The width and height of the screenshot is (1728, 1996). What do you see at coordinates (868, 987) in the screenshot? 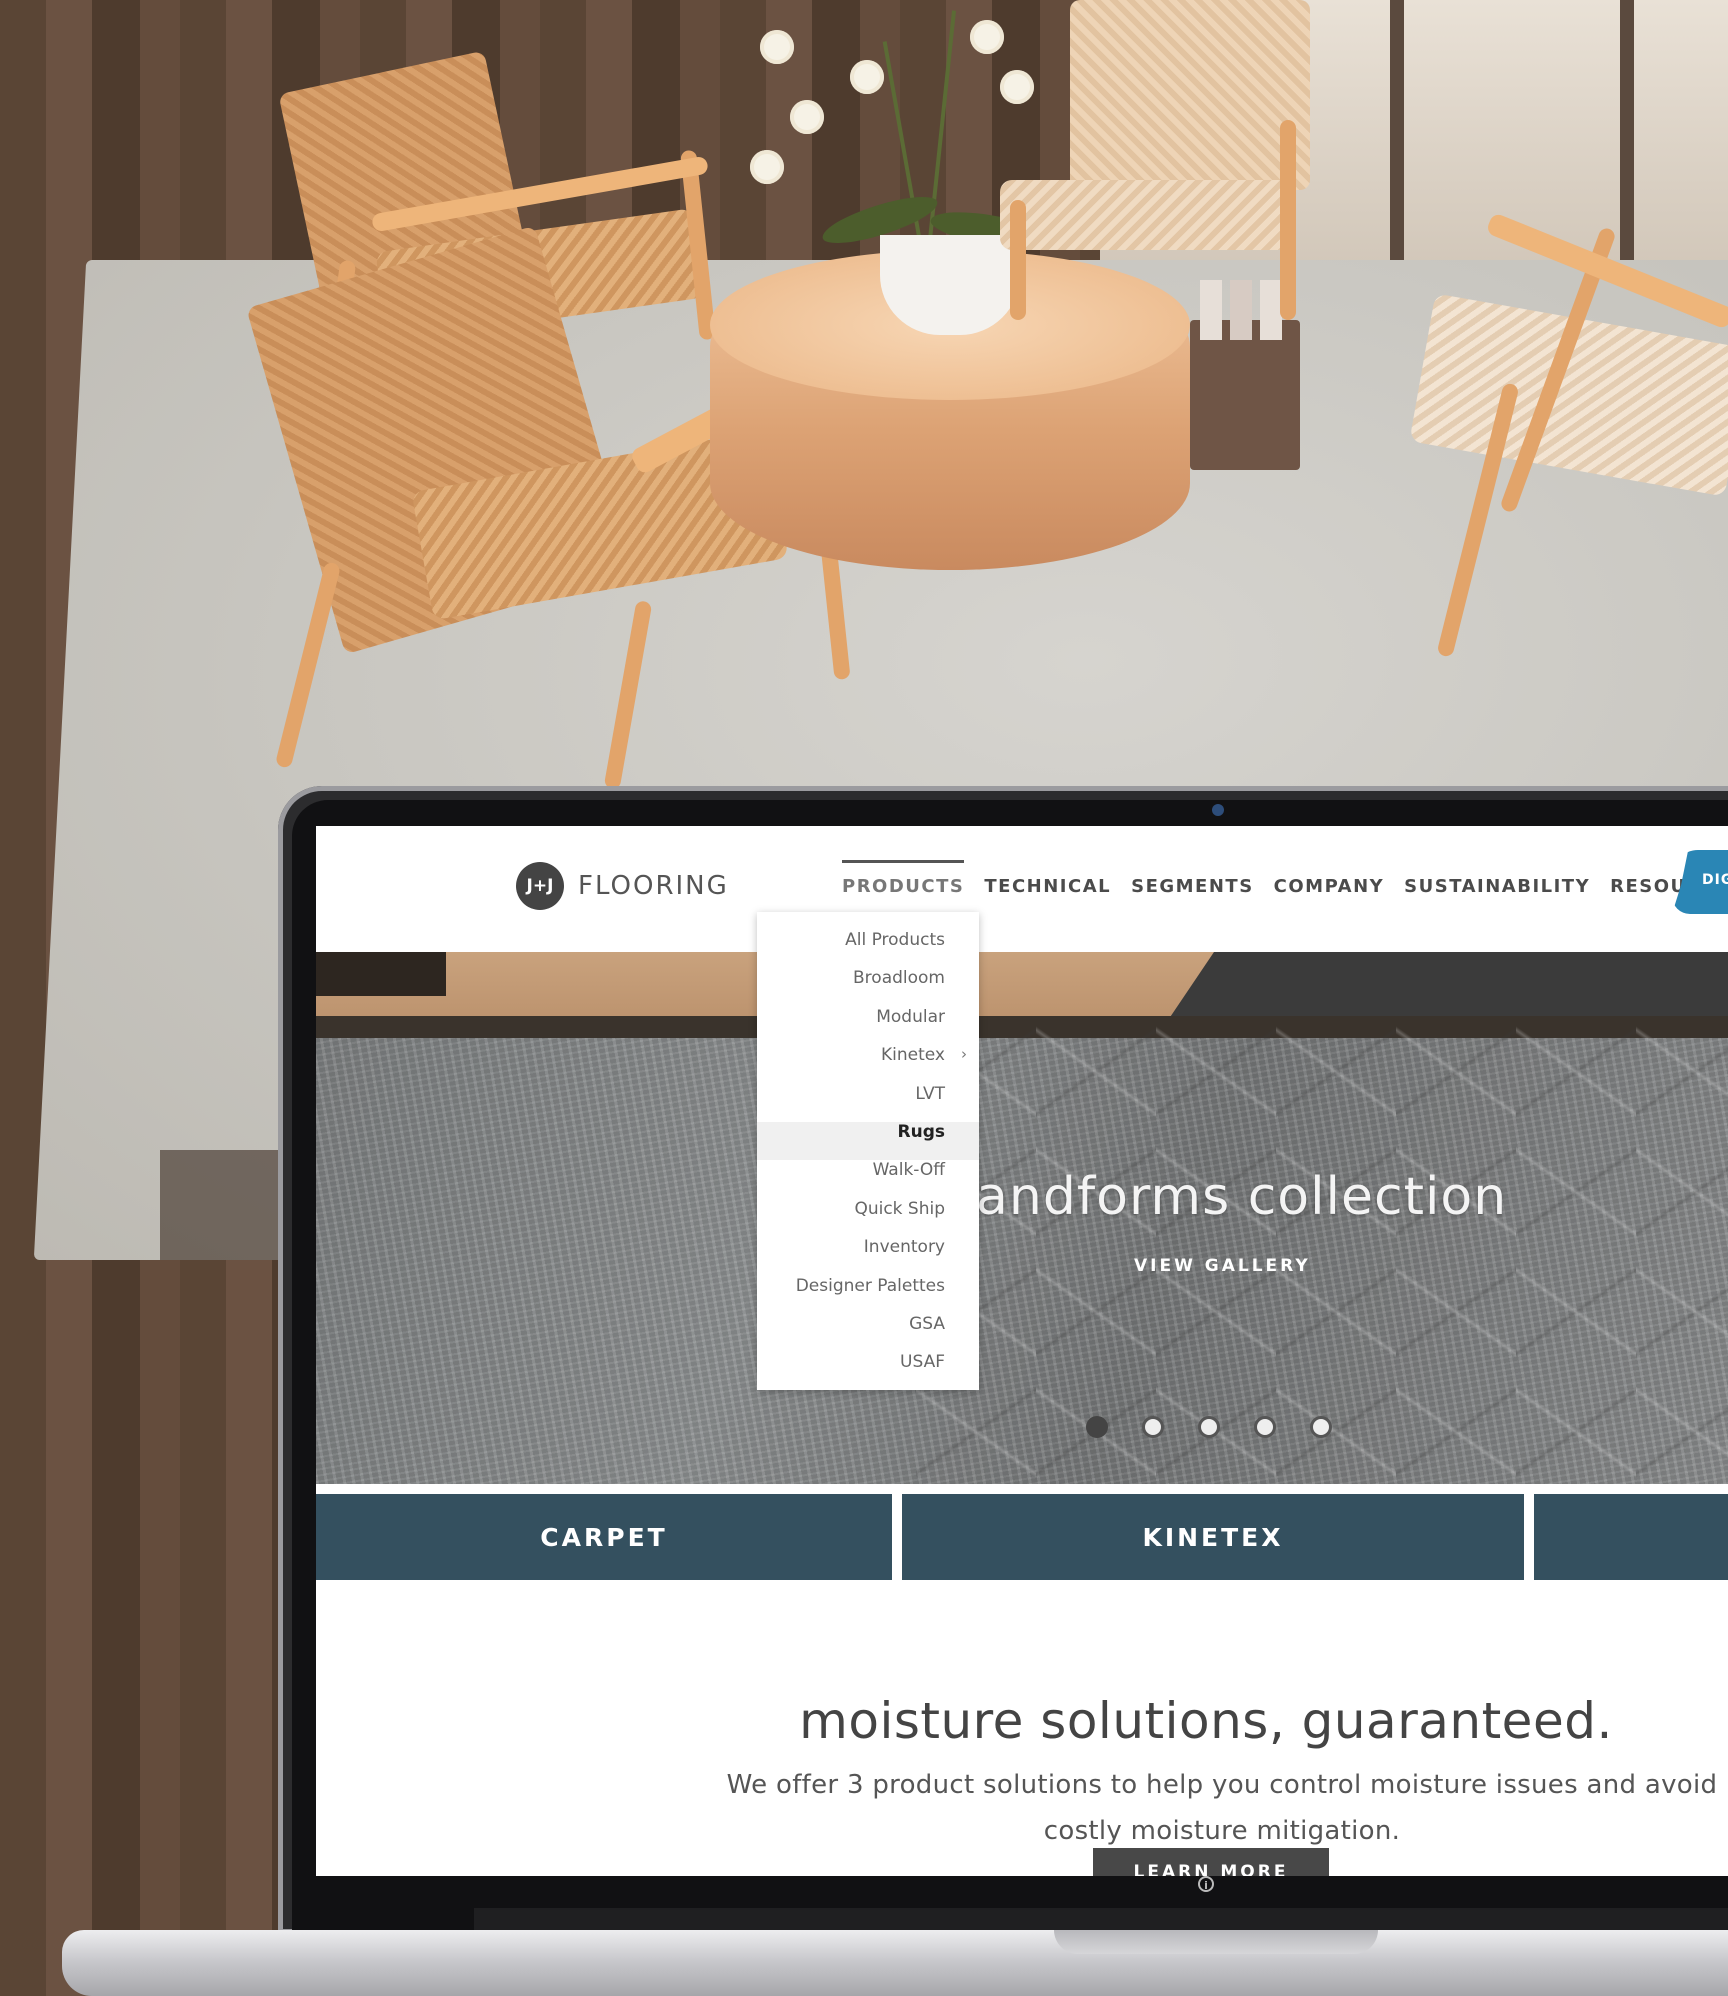
I see `menu-item-broadloom: Broadloom` at bounding box center [868, 987].